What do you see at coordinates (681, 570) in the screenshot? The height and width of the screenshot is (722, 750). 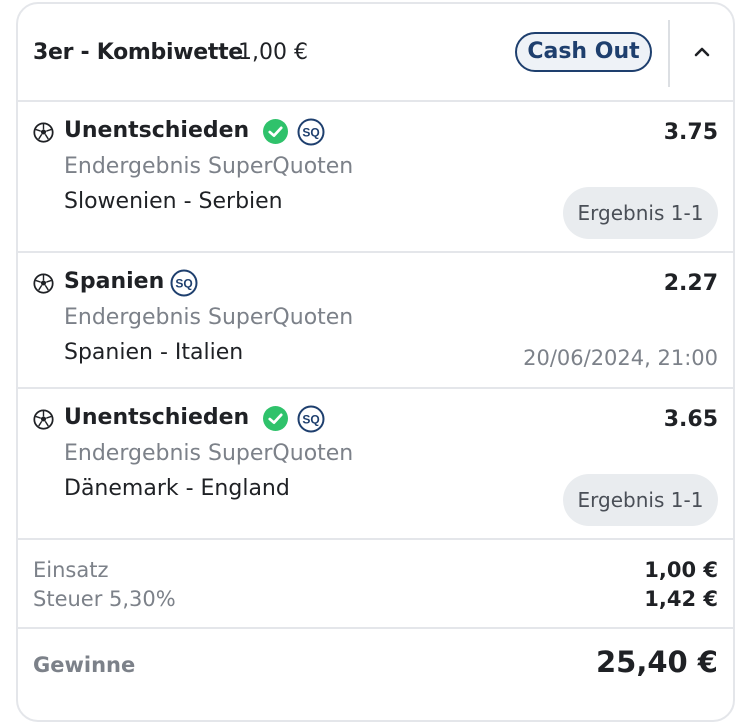 I see `stake-value: 1,00 €` at bounding box center [681, 570].